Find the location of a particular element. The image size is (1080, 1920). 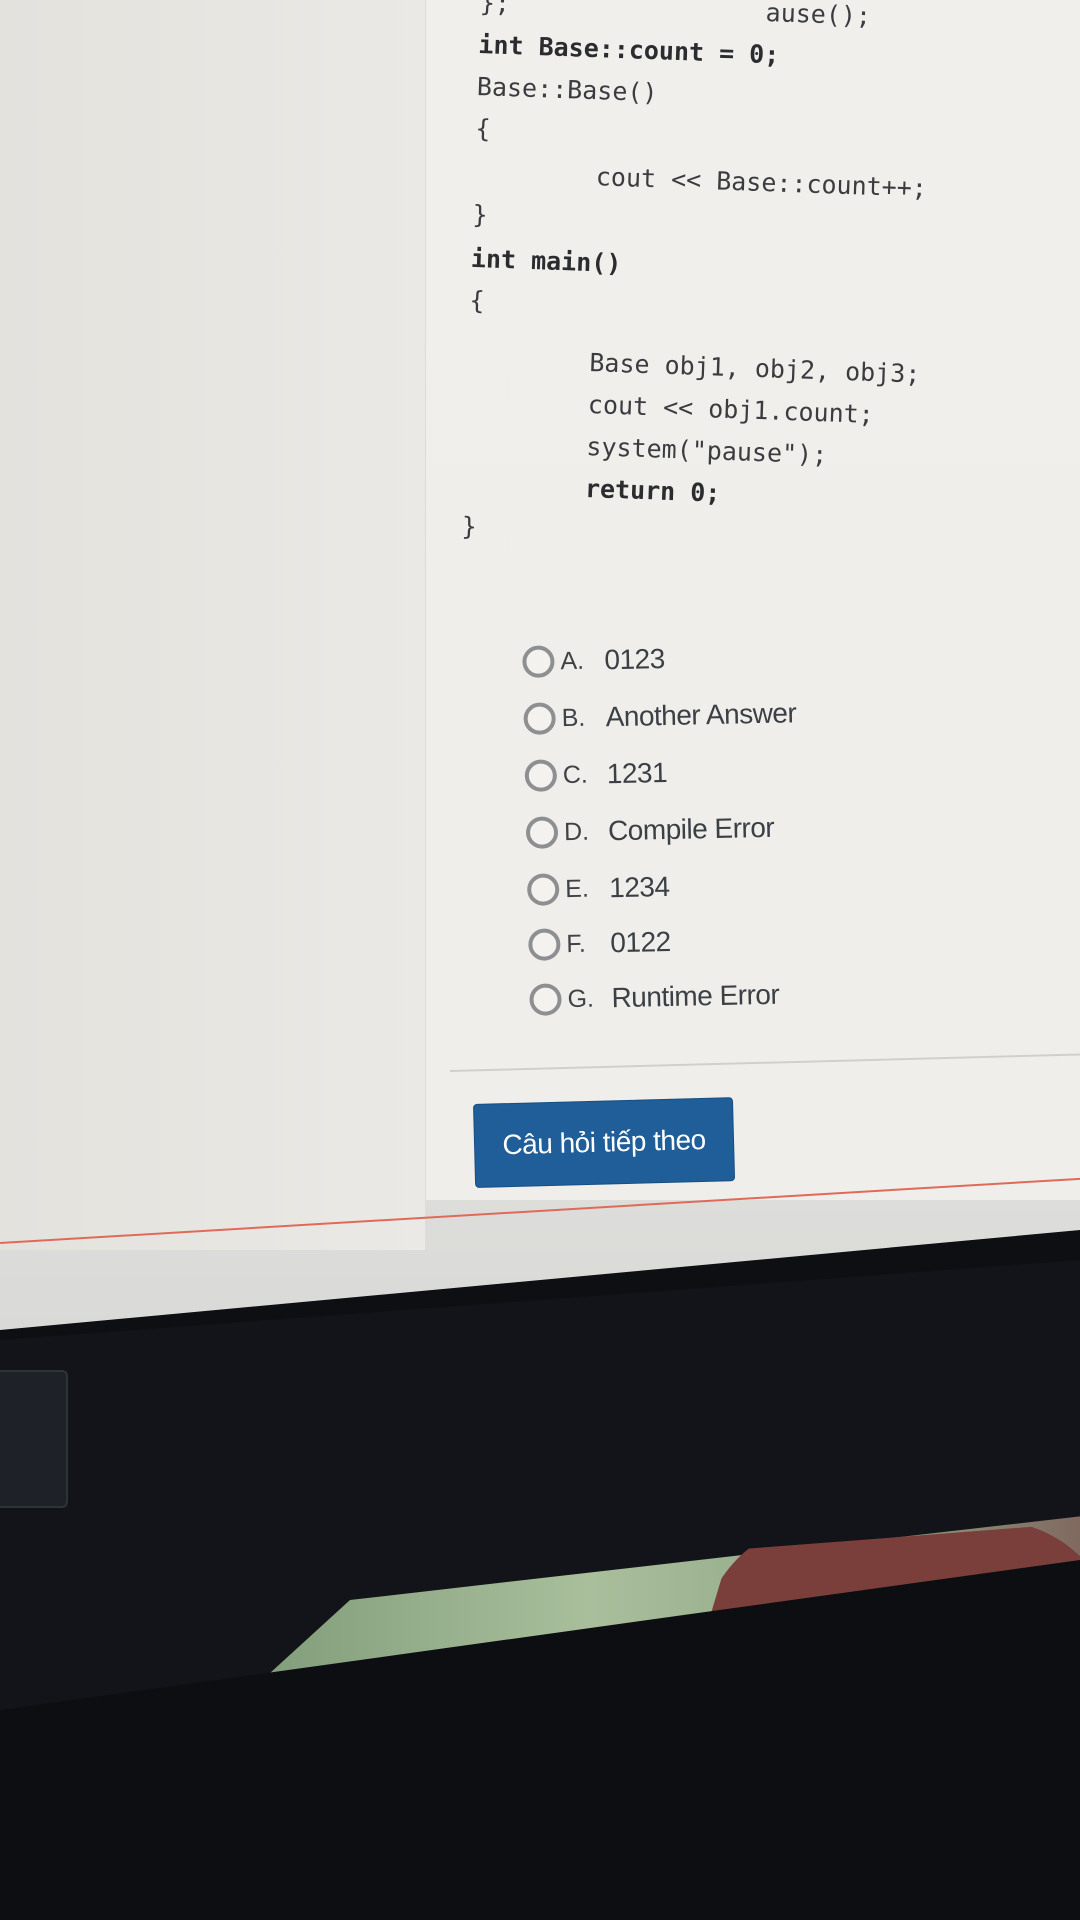

option-letter: B. is located at coordinates (573, 717).